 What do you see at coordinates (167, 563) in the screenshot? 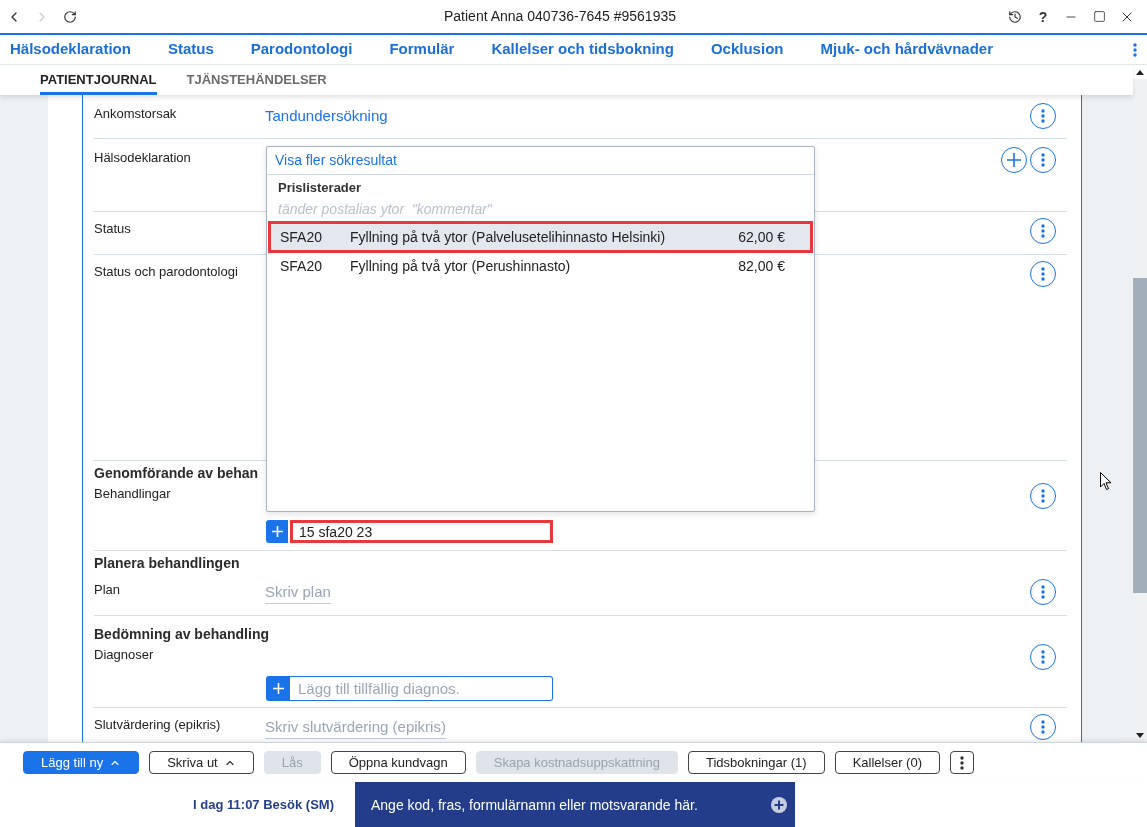
I see `section-heading: Planera behandlingen` at bounding box center [167, 563].